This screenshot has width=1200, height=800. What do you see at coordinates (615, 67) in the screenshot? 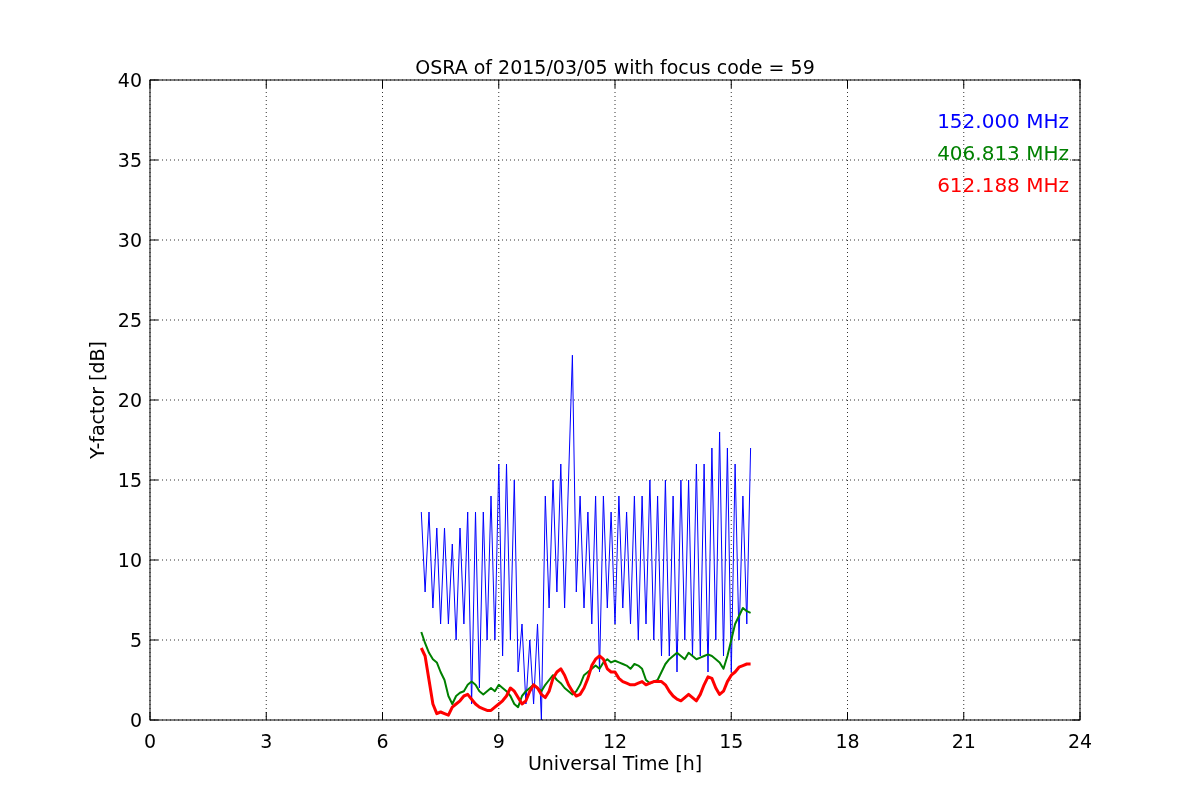
I see `chart-title: OSRA of 2015/03/05 with focus code = 59` at bounding box center [615, 67].